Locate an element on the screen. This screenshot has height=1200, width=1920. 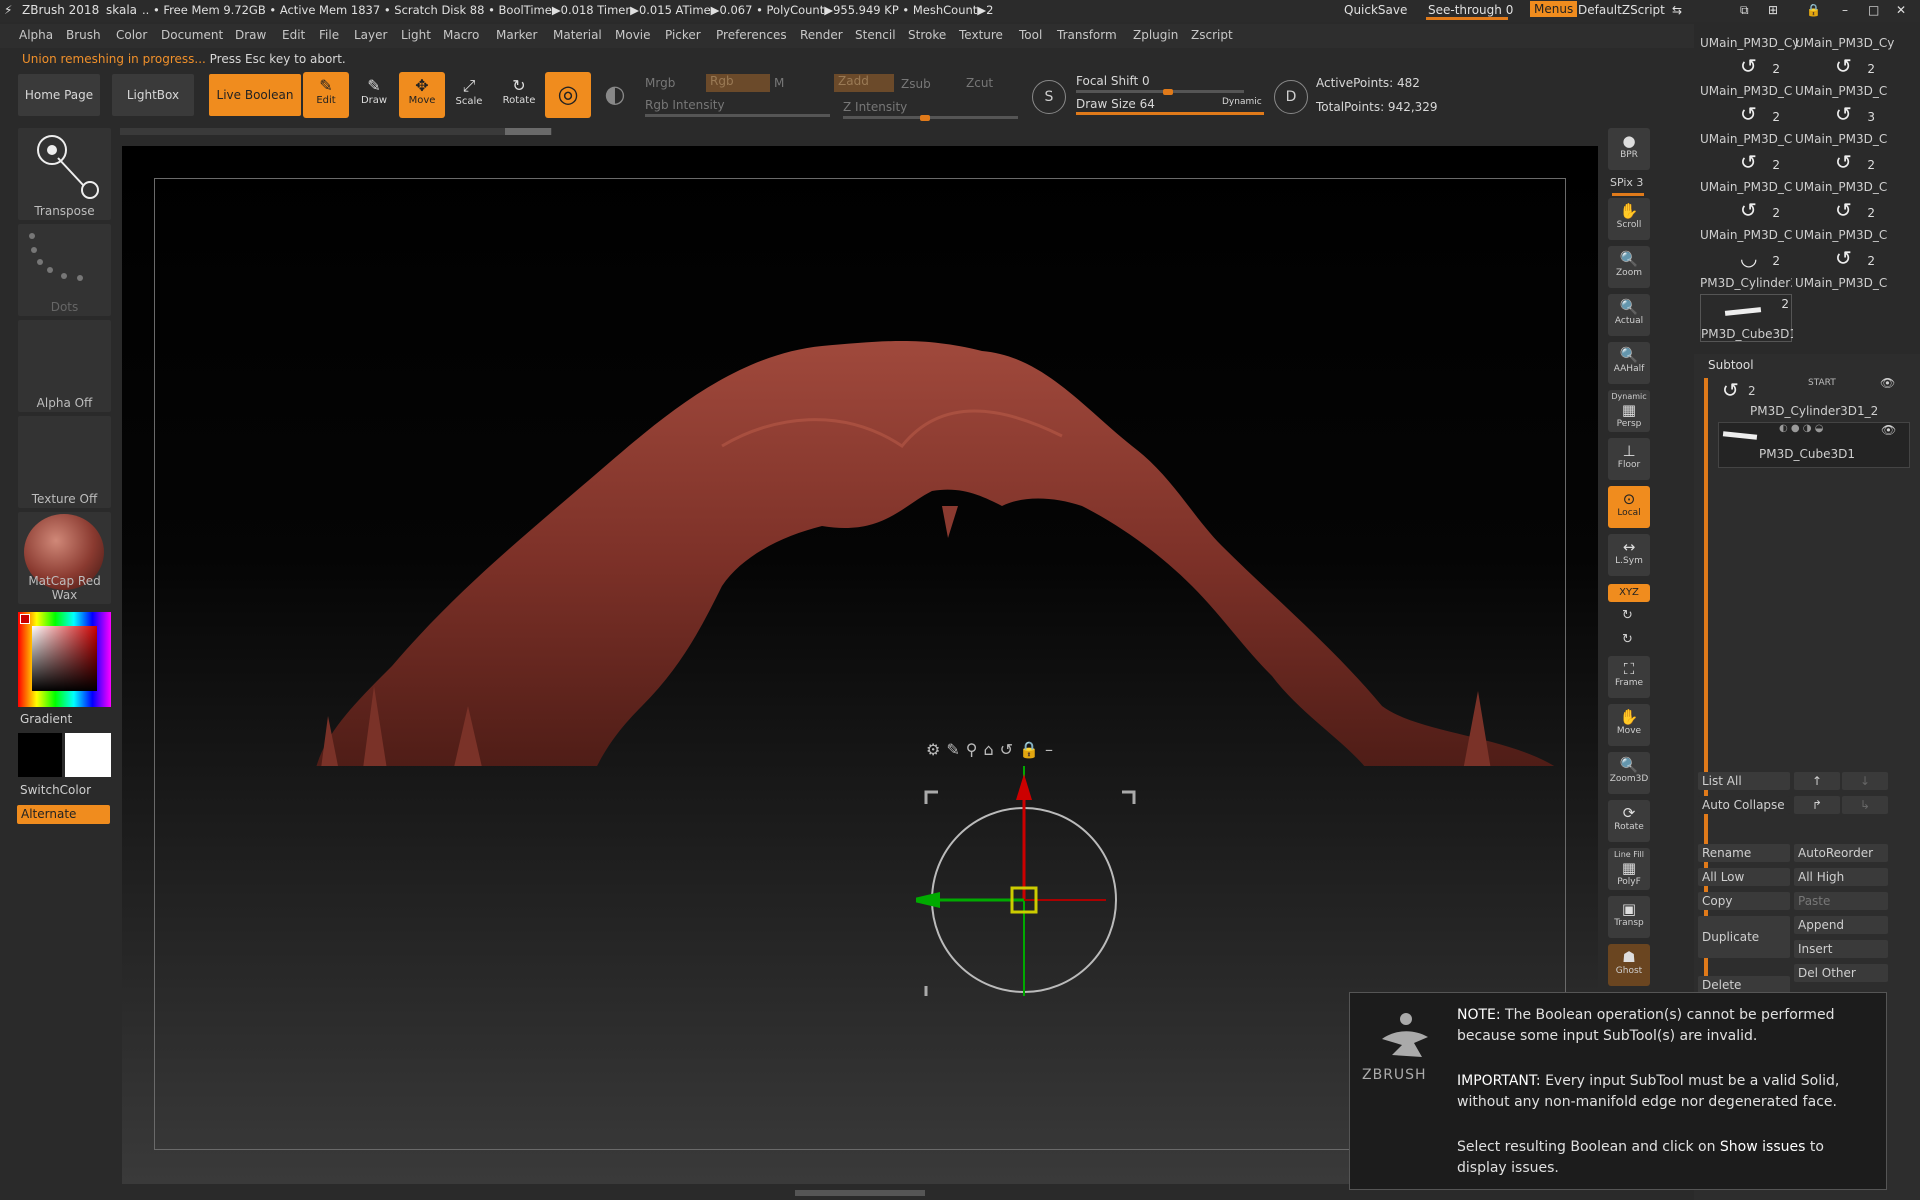
floor-button: ⊥ Floor is located at coordinates (1629, 459).